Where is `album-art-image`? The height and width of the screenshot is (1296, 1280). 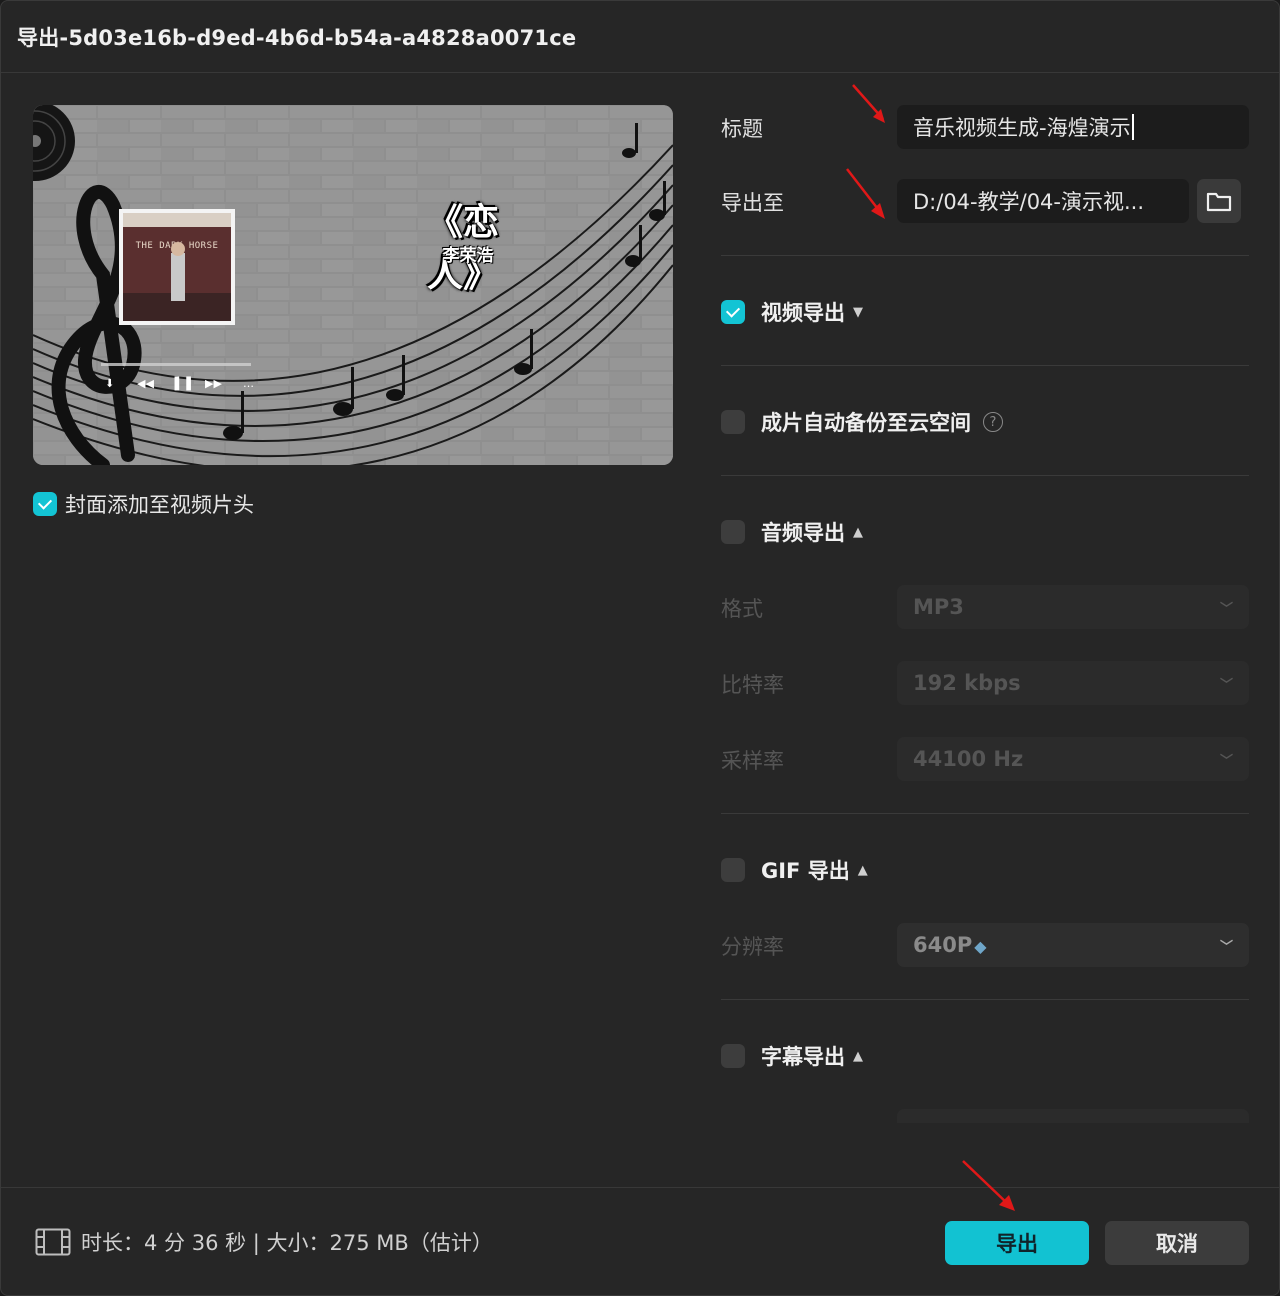
album-art-image is located at coordinates (177, 267).